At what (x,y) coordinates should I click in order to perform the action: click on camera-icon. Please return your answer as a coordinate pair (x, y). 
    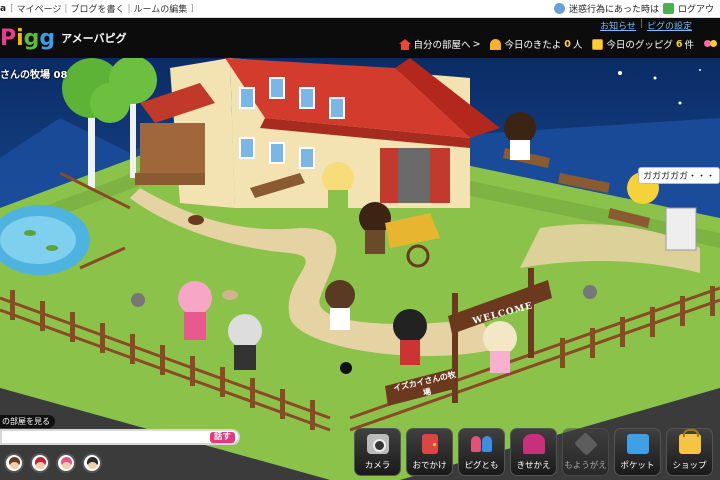
    Looking at the image, I should click on (378, 444).